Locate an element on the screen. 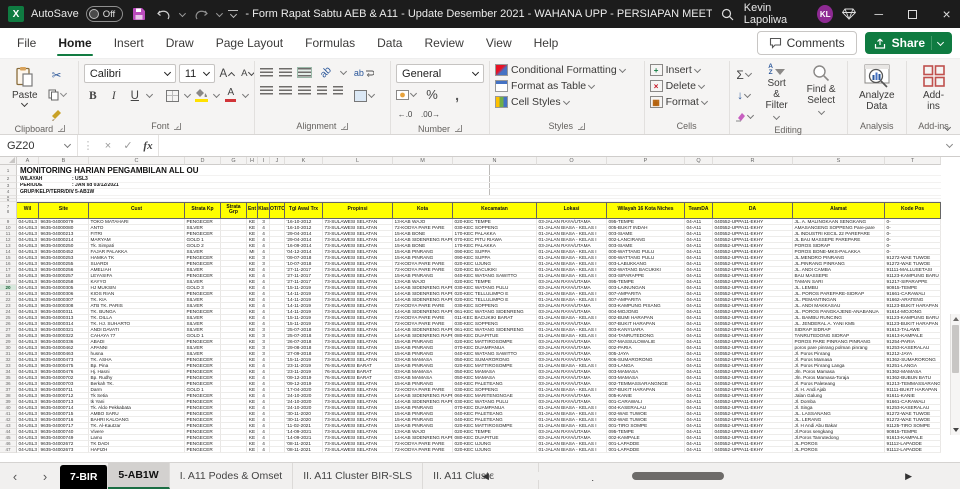  ribbon-tab-insert: Insert is located at coordinates (129, 43).